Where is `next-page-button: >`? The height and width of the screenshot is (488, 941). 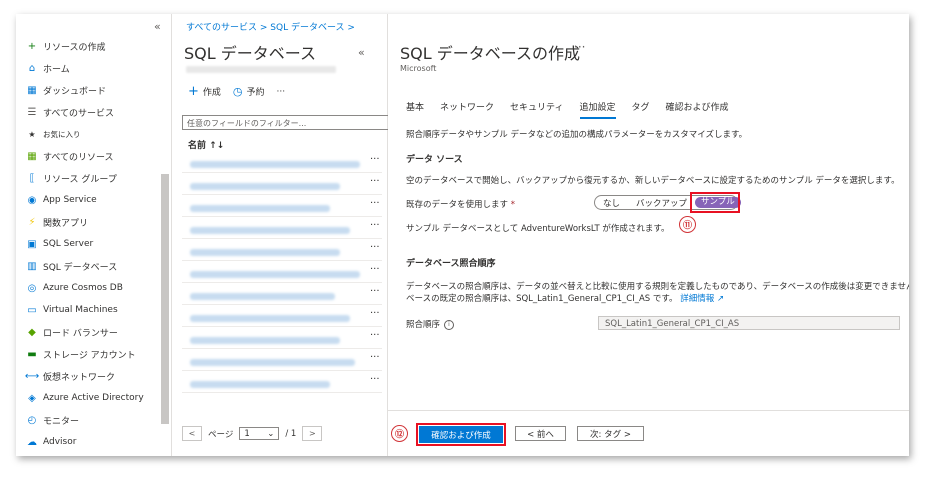 next-page-button: > is located at coordinates (312, 433).